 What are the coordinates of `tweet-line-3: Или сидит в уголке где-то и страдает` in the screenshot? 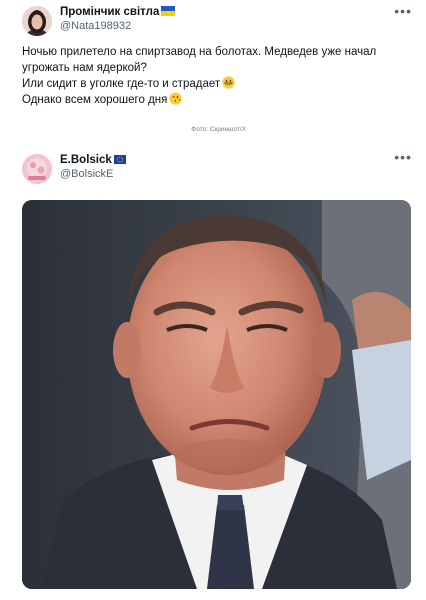 It's located at (217, 84).